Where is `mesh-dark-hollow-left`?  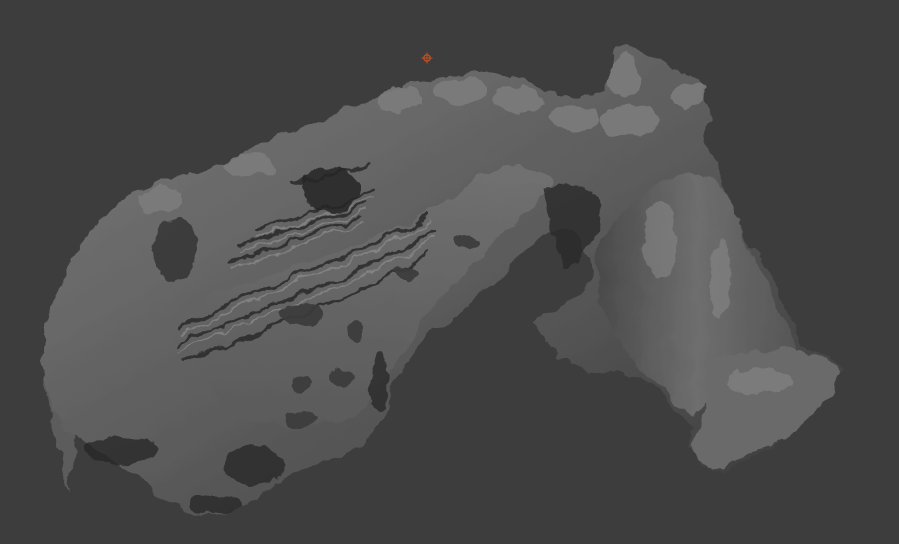 mesh-dark-hollow-left is located at coordinates (175, 250).